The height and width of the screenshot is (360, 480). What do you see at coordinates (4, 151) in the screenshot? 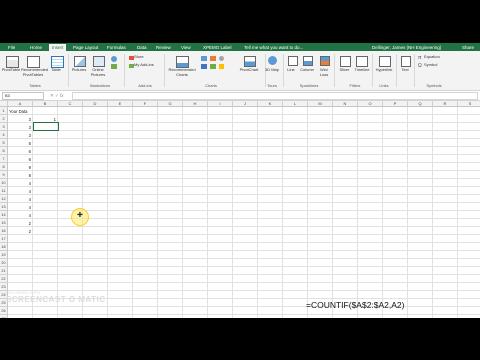
I see `row-header-6: 6` at bounding box center [4, 151].